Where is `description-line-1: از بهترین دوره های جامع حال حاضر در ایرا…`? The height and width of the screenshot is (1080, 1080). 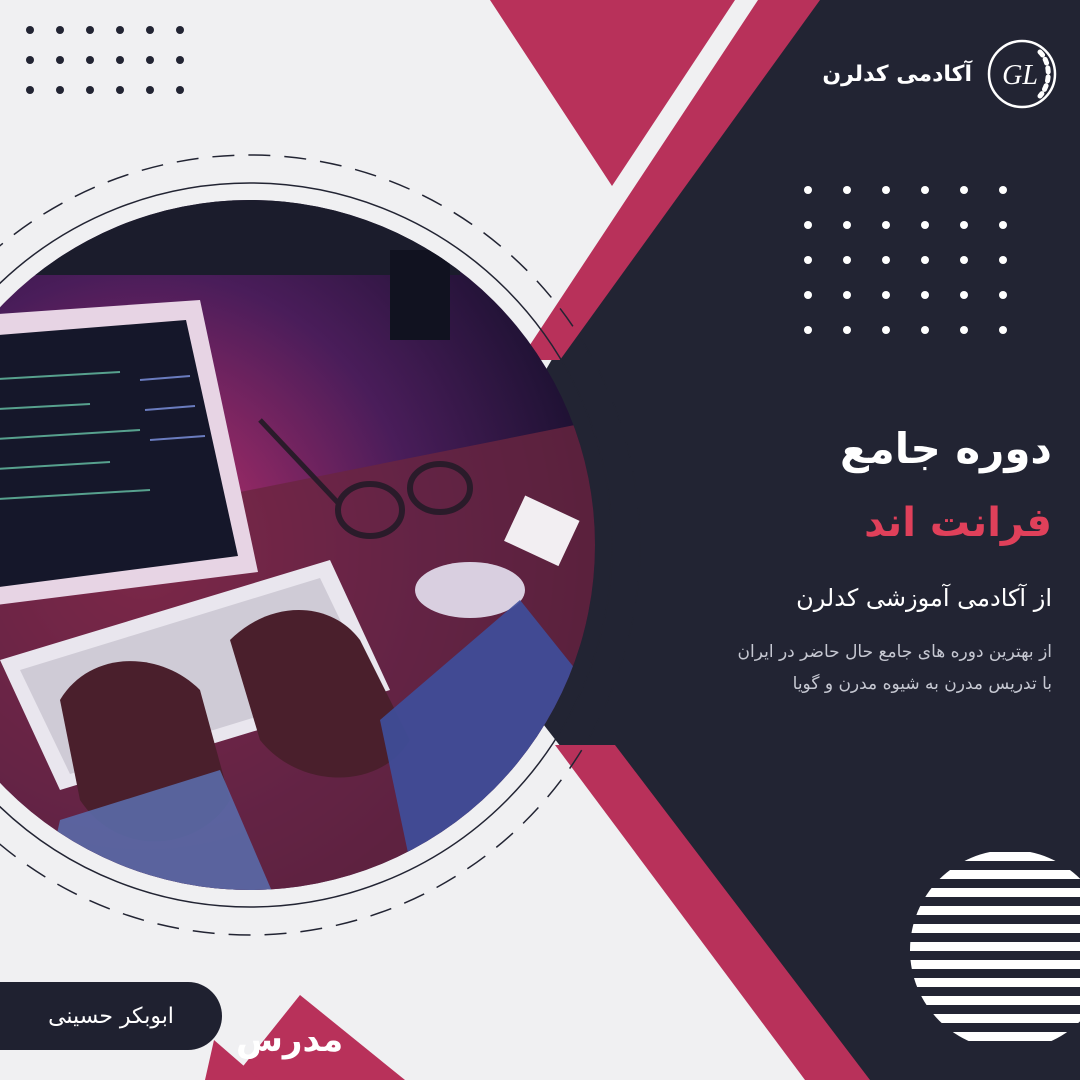 description-line-1: از بهترین دوره های جامع حال حاضر در ایرا… is located at coordinates (894, 652).